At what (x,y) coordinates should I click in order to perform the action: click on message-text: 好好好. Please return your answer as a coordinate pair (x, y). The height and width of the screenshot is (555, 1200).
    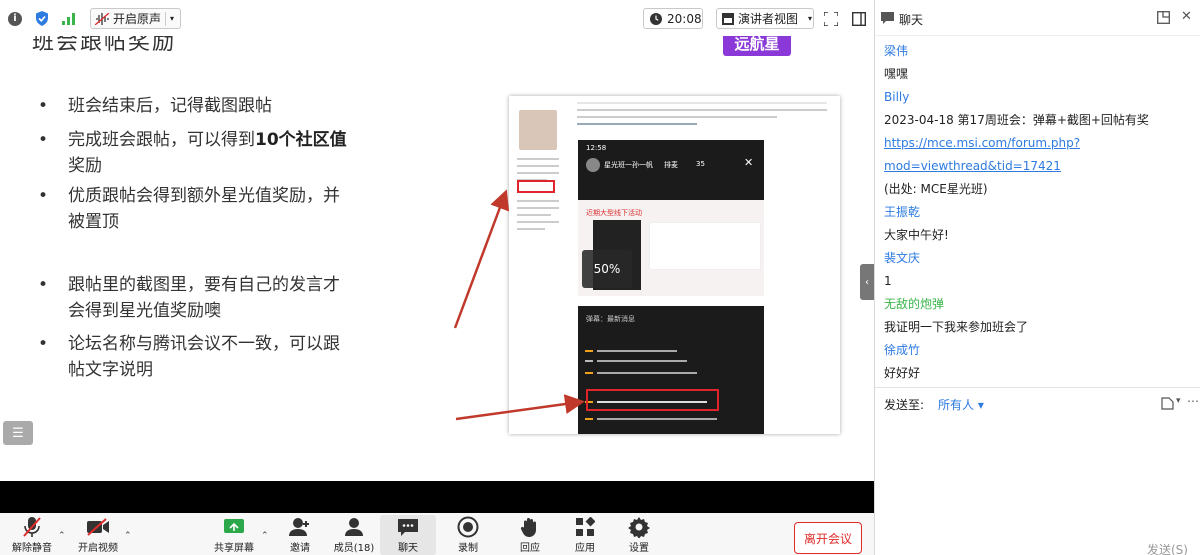
    Looking at the image, I should click on (902, 373).